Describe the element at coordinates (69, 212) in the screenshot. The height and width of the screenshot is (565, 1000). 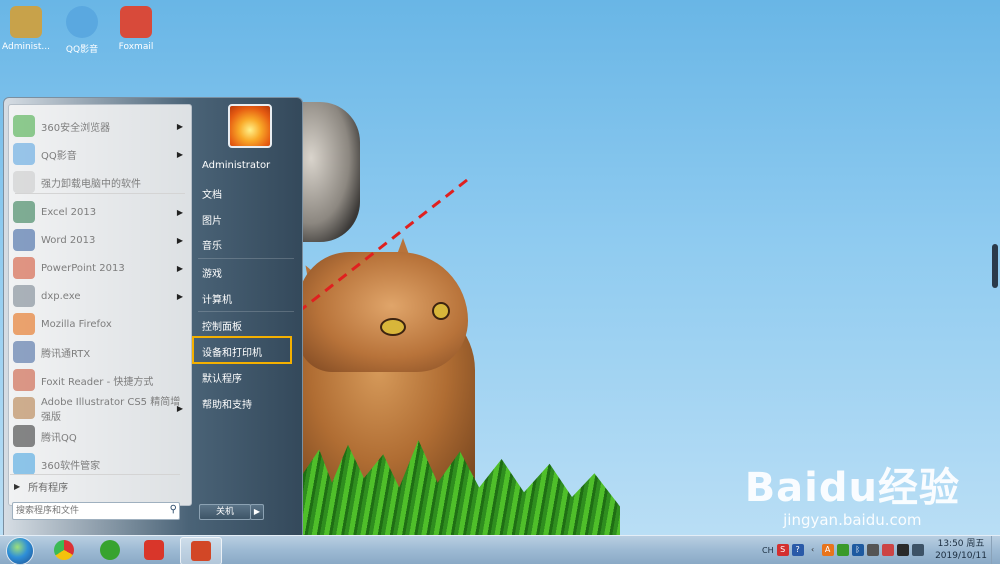
I see `program-label: Excel 2013` at that location.